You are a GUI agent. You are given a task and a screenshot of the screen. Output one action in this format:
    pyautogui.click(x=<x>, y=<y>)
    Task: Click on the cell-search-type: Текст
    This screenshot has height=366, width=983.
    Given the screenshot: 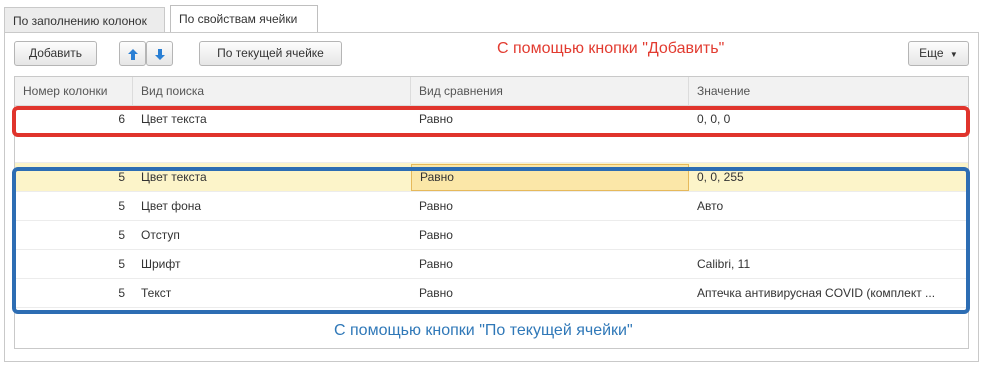 What is the action you would take?
    pyautogui.click(x=272, y=293)
    